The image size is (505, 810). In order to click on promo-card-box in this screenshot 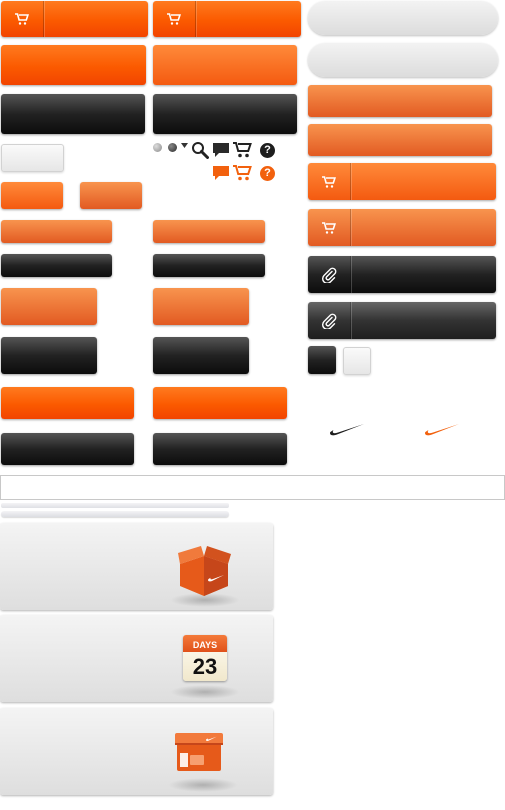, I will do `click(136, 566)`.